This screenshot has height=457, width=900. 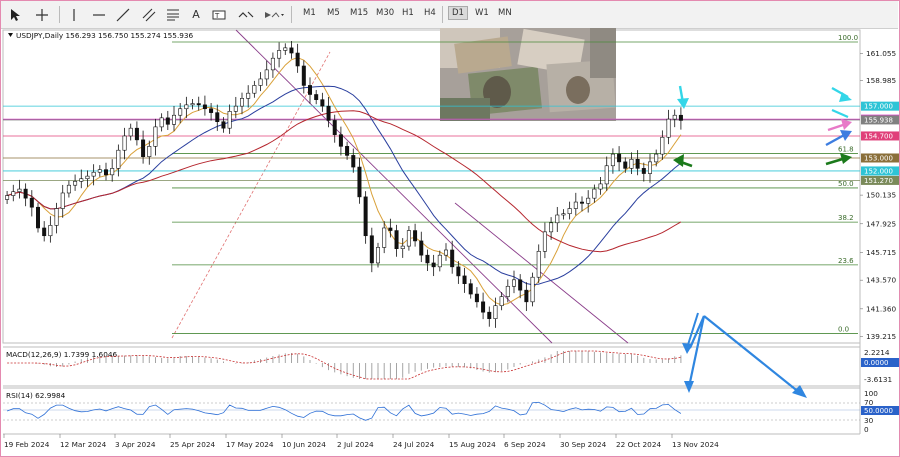 I want to click on macd-axis-zero: 0.0000, so click(x=876, y=363).